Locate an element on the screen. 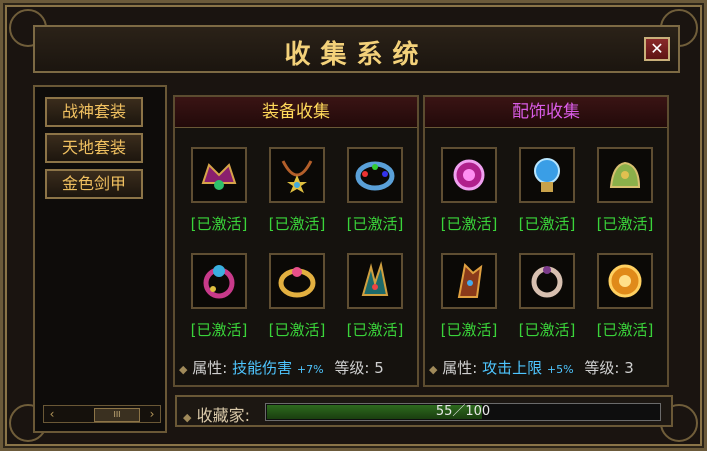 This screenshot has height=451, width=707. collector-progress: ◆ 收藏家: 55／100 is located at coordinates (424, 411).